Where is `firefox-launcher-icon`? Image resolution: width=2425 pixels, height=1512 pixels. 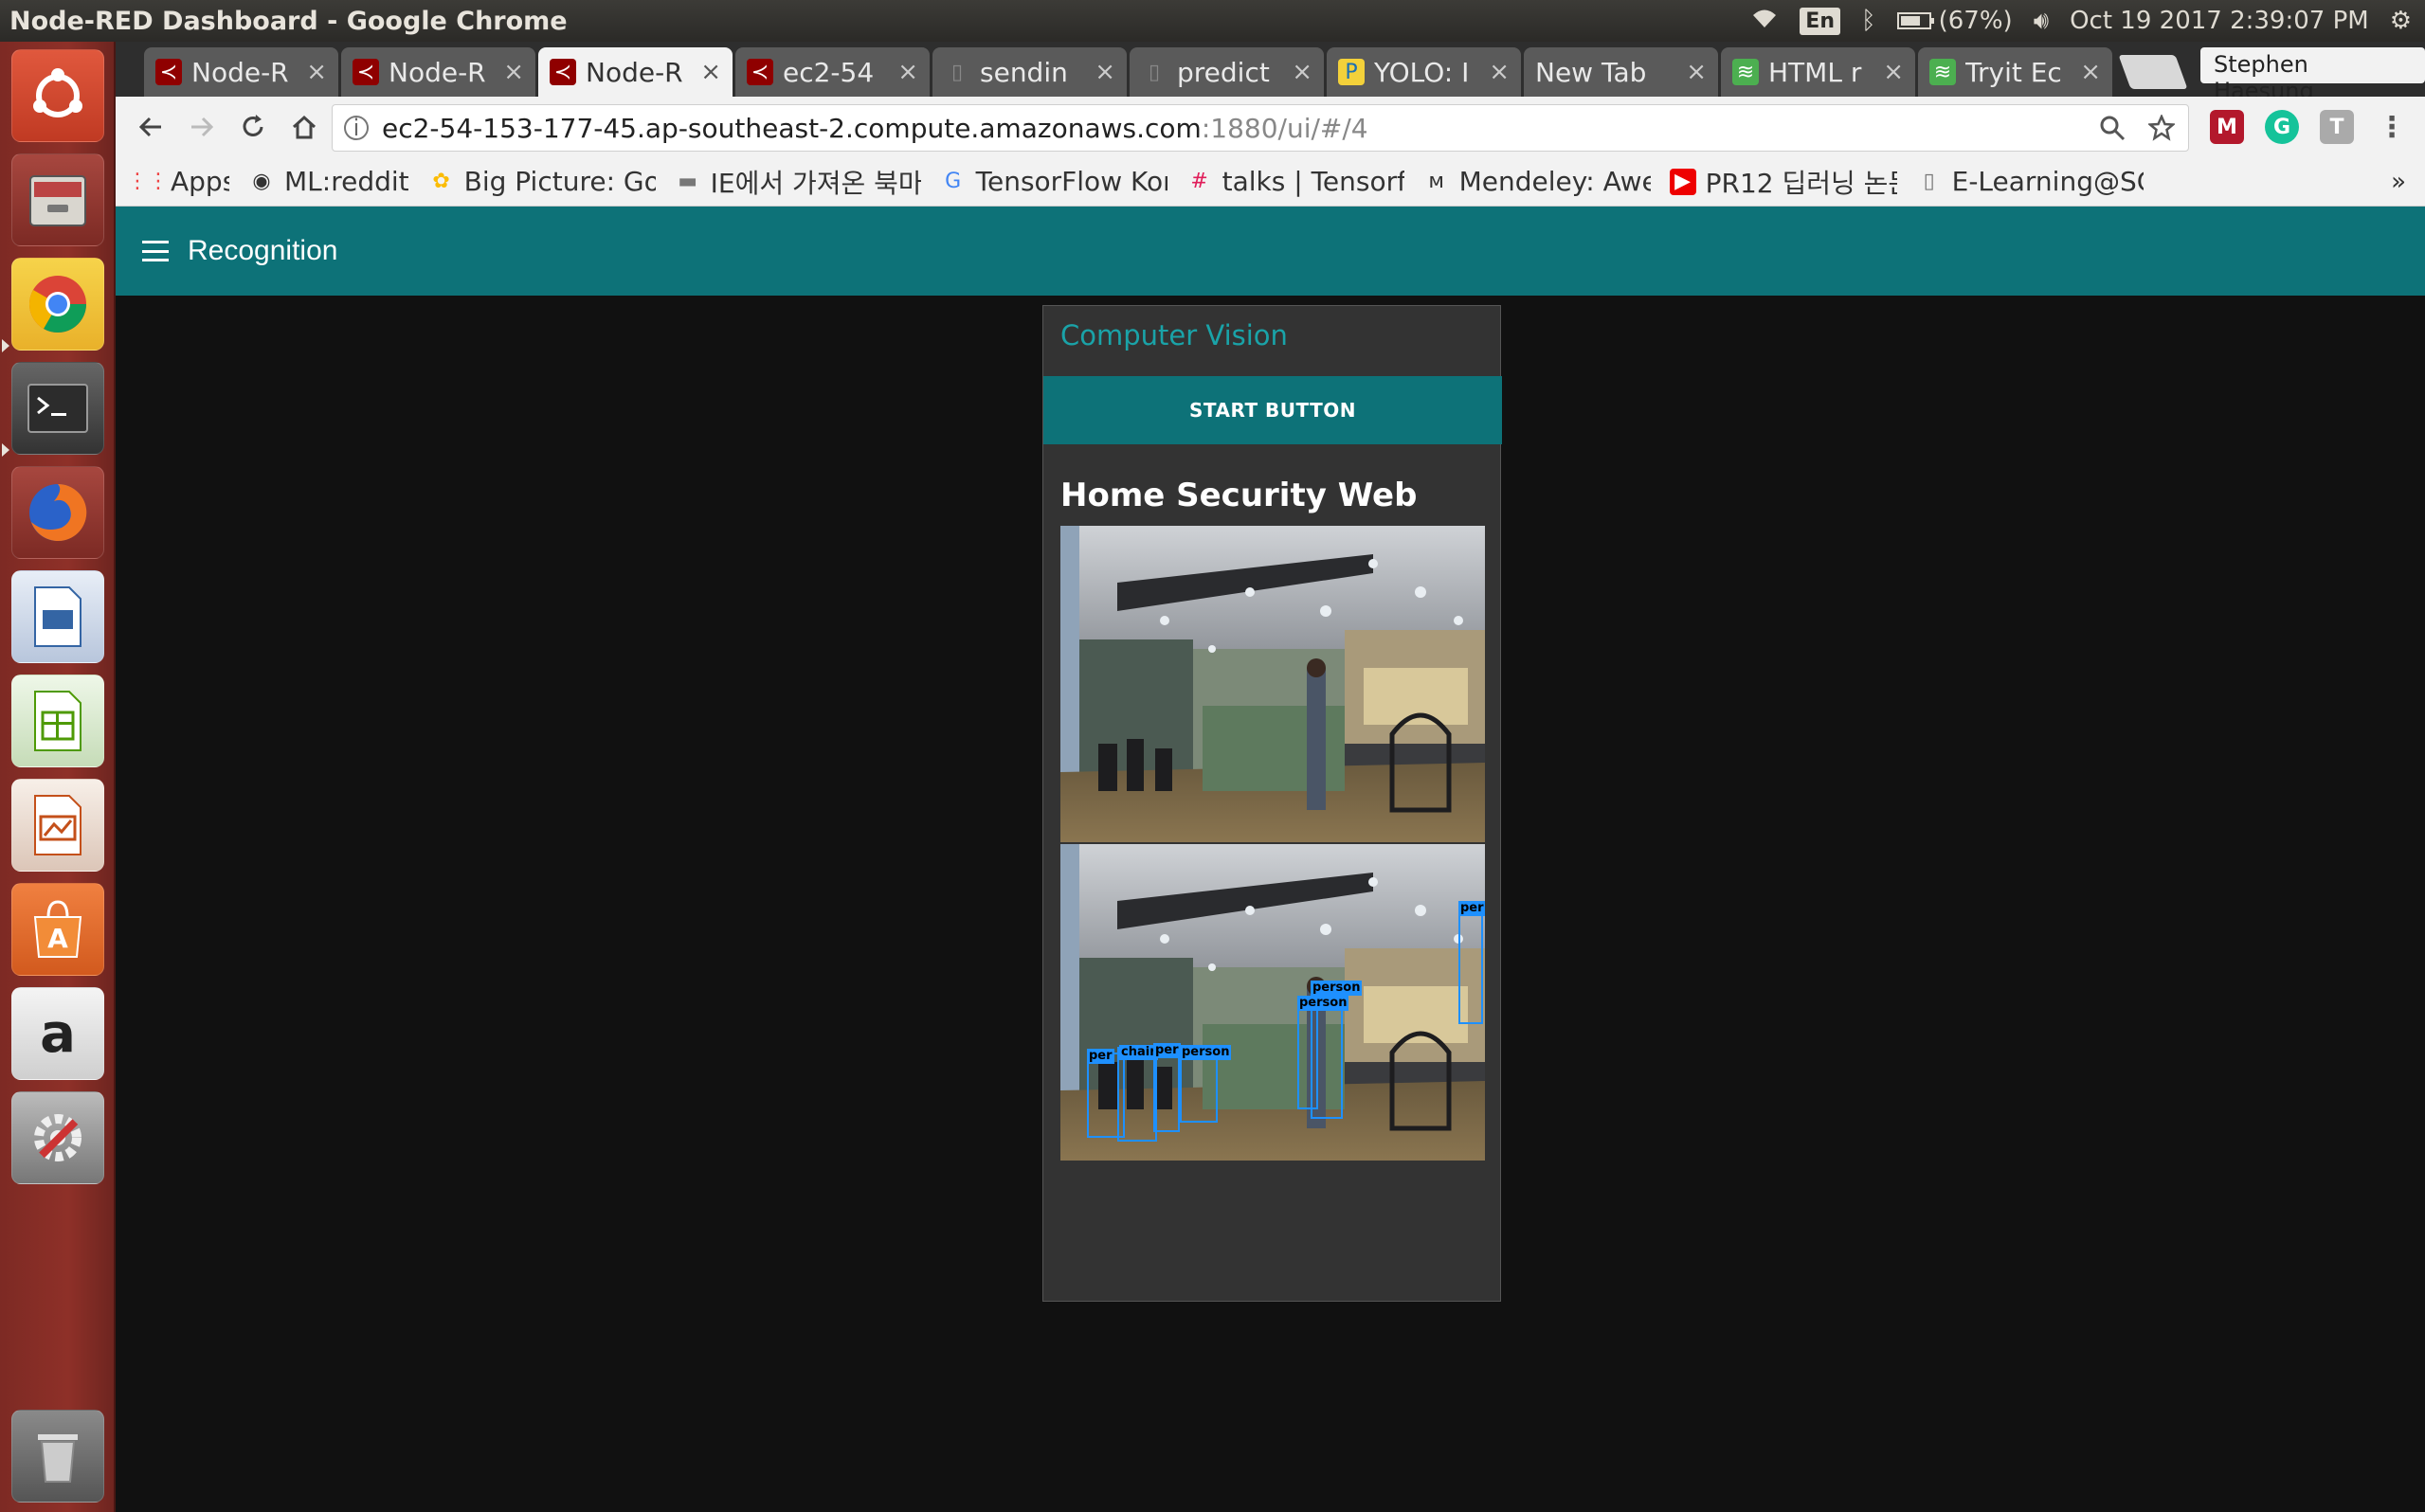
firefox-launcher-icon is located at coordinates (57, 512).